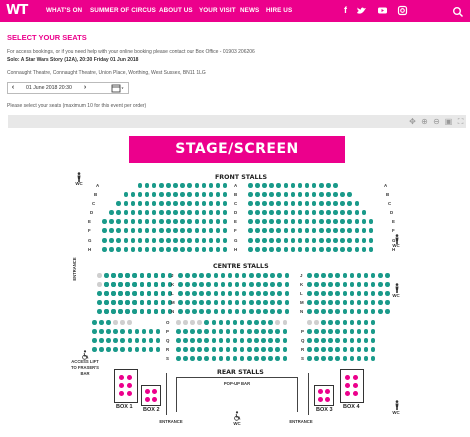 The width and height of the screenshot is (470, 437). Describe the element at coordinates (327, 391) in the screenshot. I see `box-seat` at that location.